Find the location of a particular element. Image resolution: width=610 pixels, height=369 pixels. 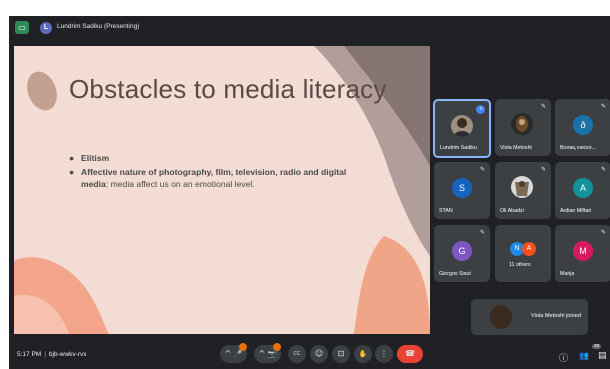

participant-tile: S ✎ STAN is located at coordinates (462, 190).